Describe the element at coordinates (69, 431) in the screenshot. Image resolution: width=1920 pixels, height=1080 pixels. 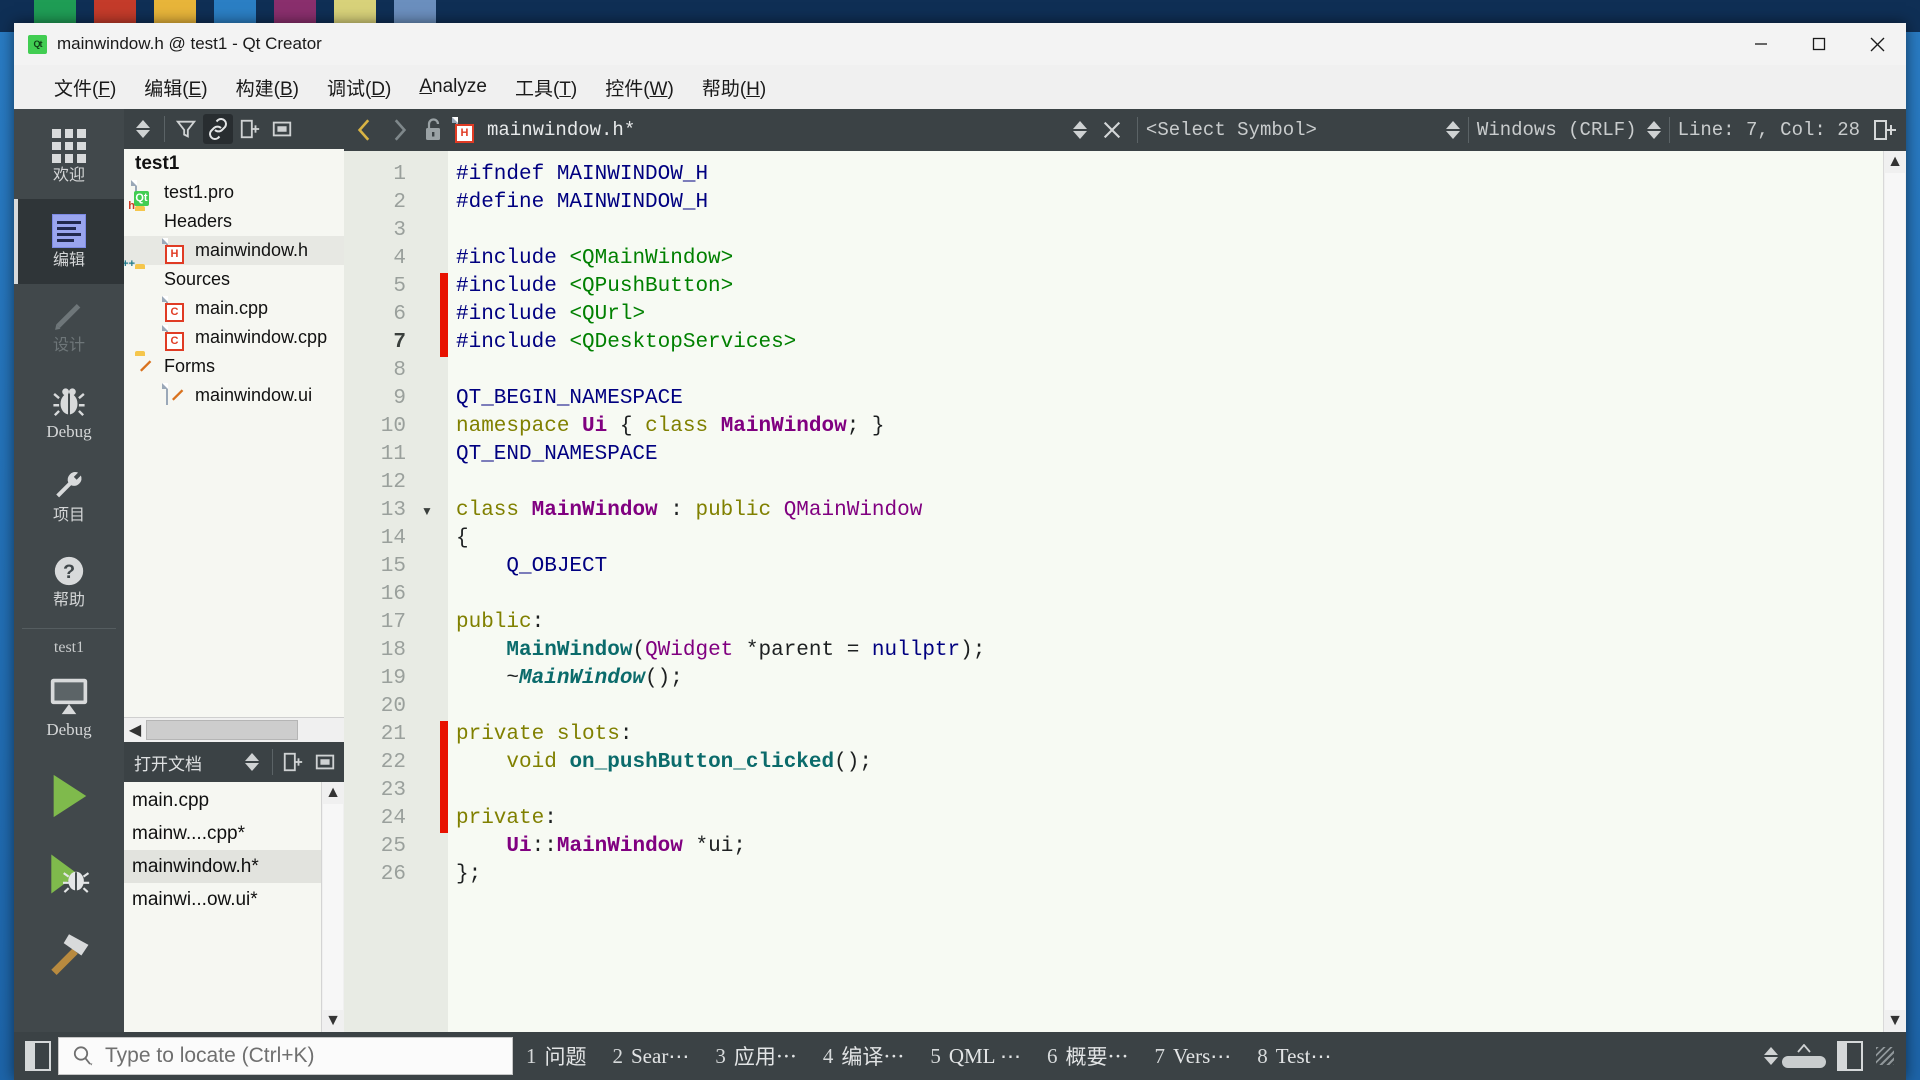
I see `mode-debug-label: Debug` at that location.